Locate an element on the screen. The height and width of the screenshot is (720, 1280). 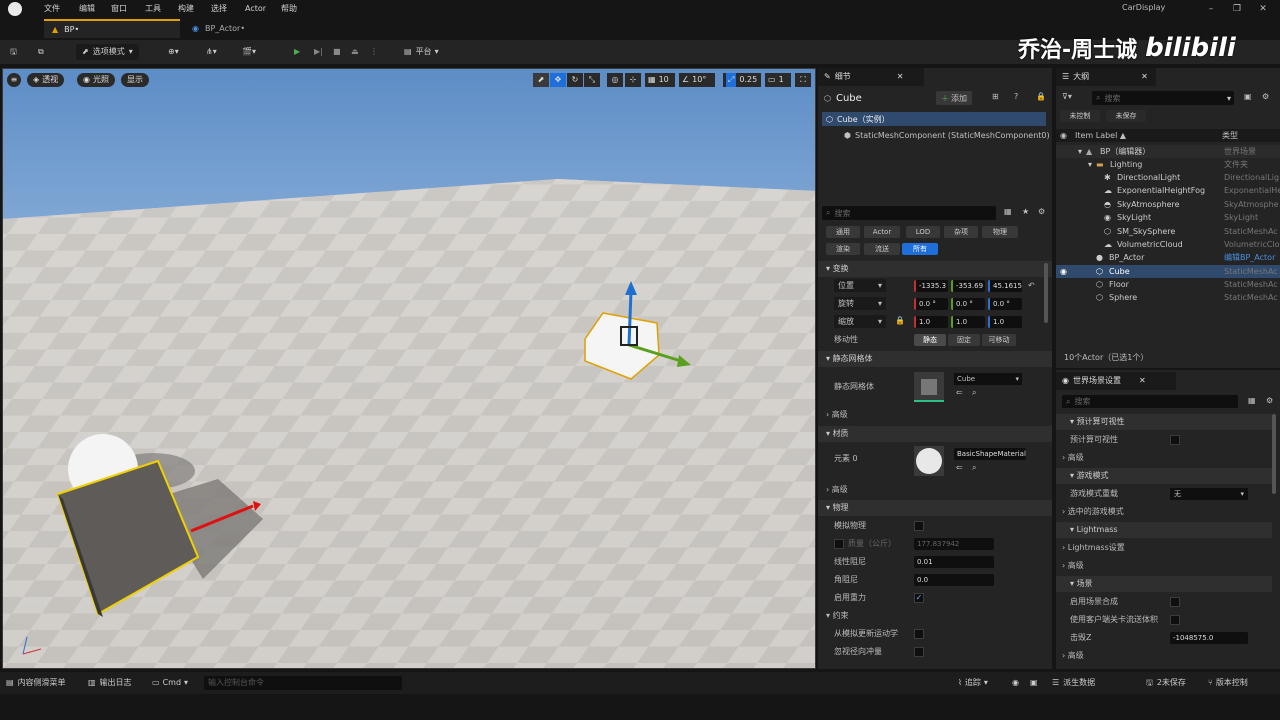
static-mesh-dropdown: Cube ▾ is located at coordinates (988, 379).